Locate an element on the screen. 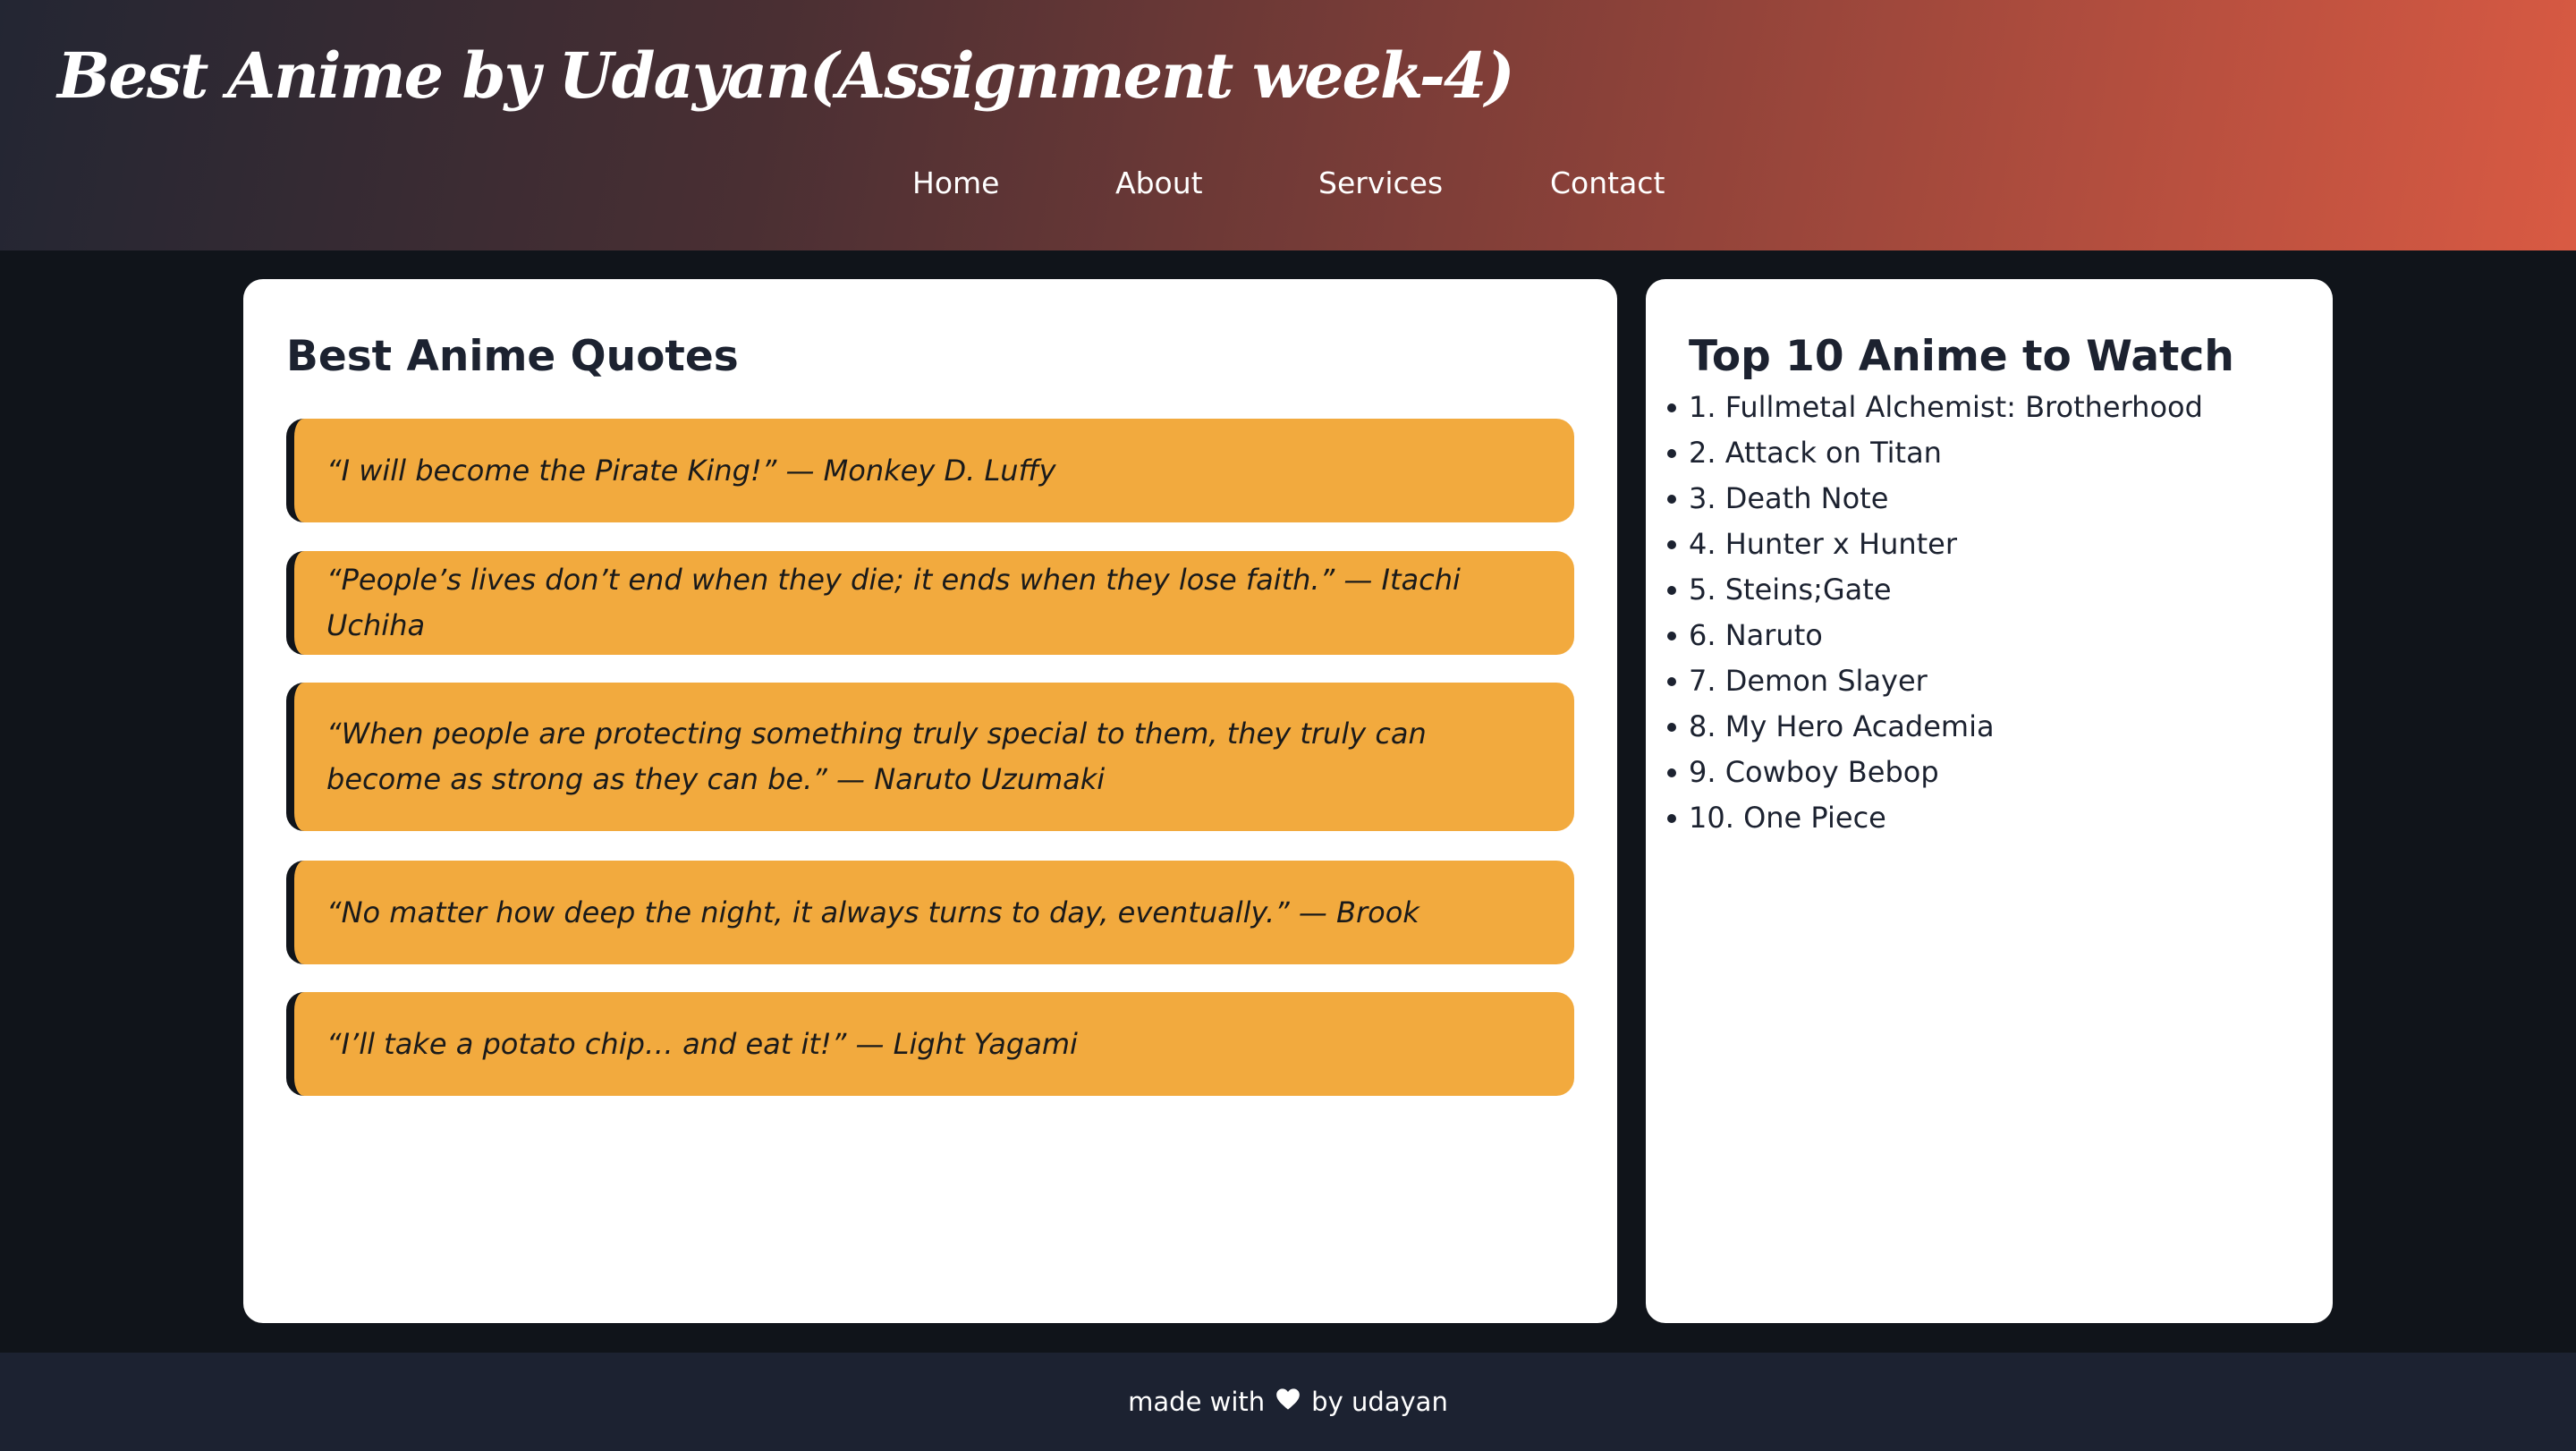 The width and height of the screenshot is (2576, 1451). anime-list-item: 10. One Piece is located at coordinates (1935, 818).